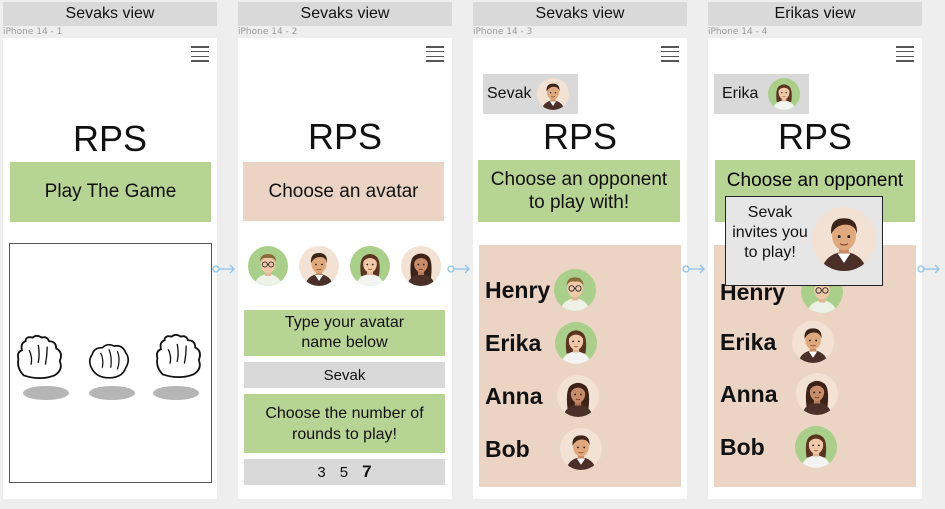  I want to click on avatar-name-input: Sevak, so click(344, 375).